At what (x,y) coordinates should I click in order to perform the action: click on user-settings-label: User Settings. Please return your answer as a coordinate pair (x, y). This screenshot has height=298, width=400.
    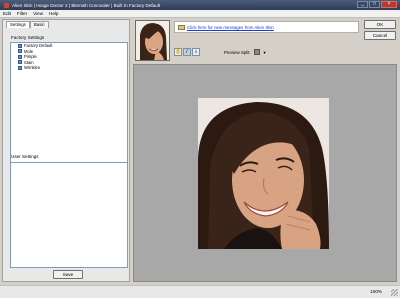
    Looking at the image, I should click on (25, 156).